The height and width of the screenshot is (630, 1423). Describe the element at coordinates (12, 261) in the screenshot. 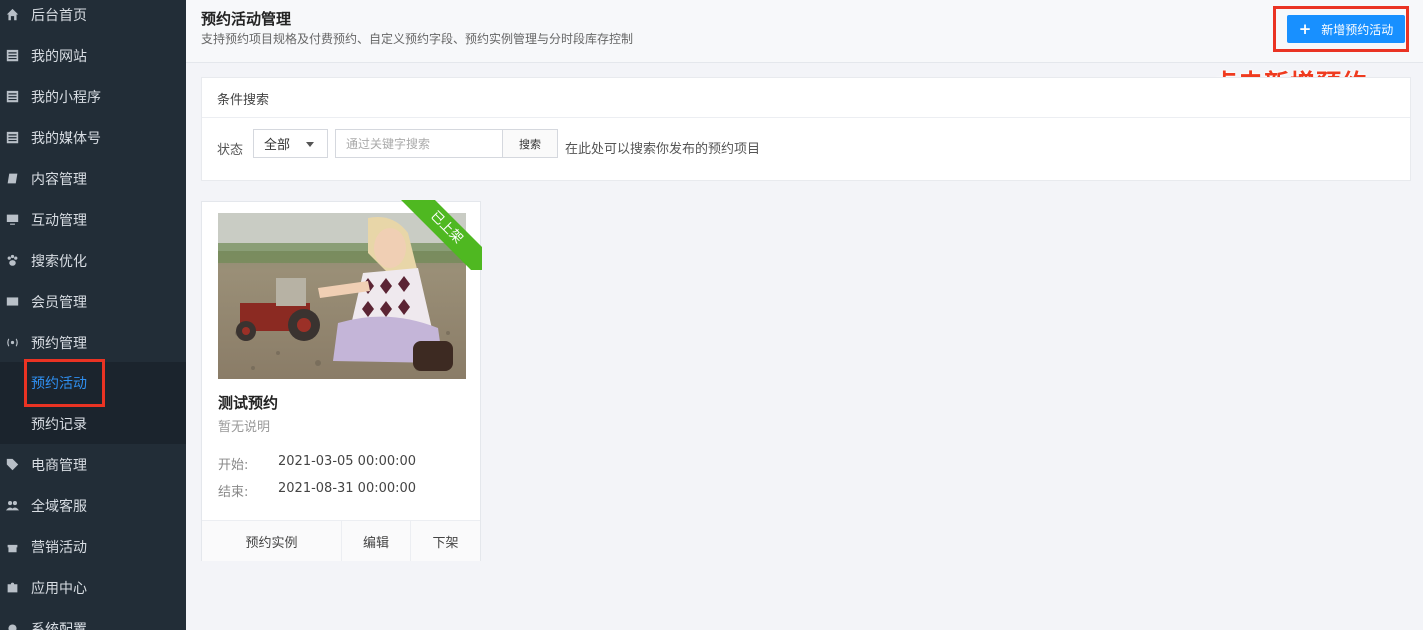

I see `paw-icon` at that location.